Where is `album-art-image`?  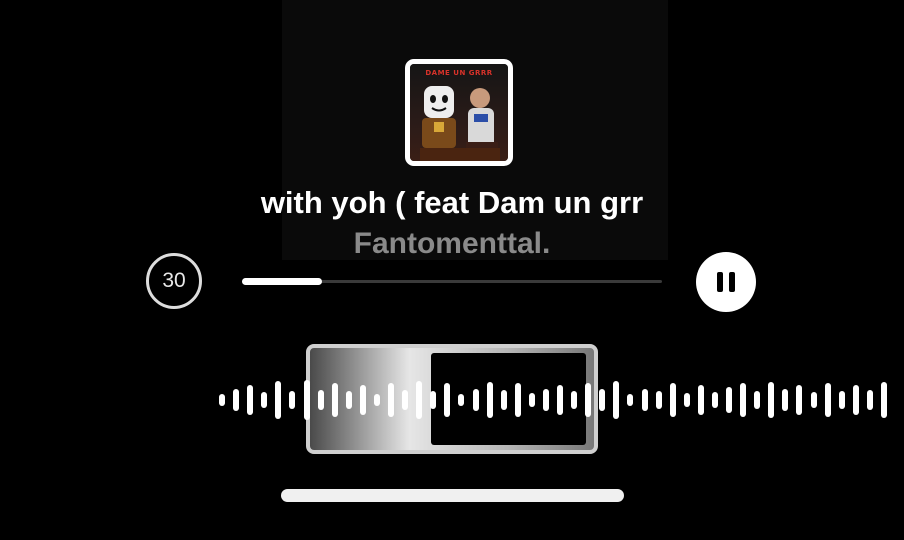 album-art-image is located at coordinates (459, 112).